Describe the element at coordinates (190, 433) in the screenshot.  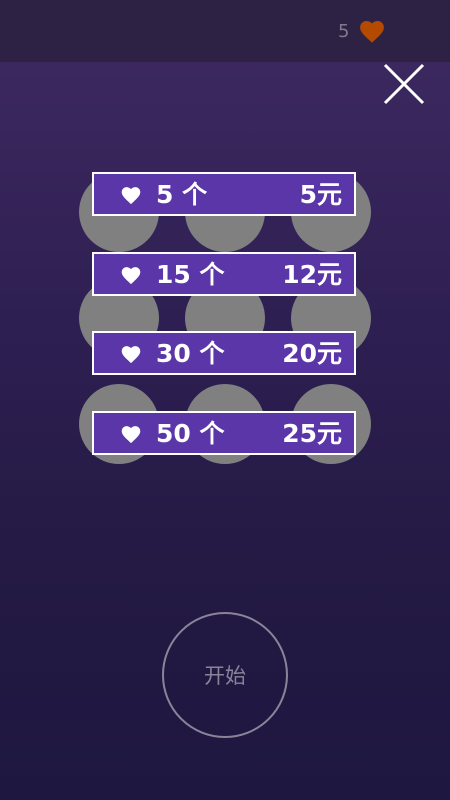
I see `pack-quantity: 50 个` at that location.